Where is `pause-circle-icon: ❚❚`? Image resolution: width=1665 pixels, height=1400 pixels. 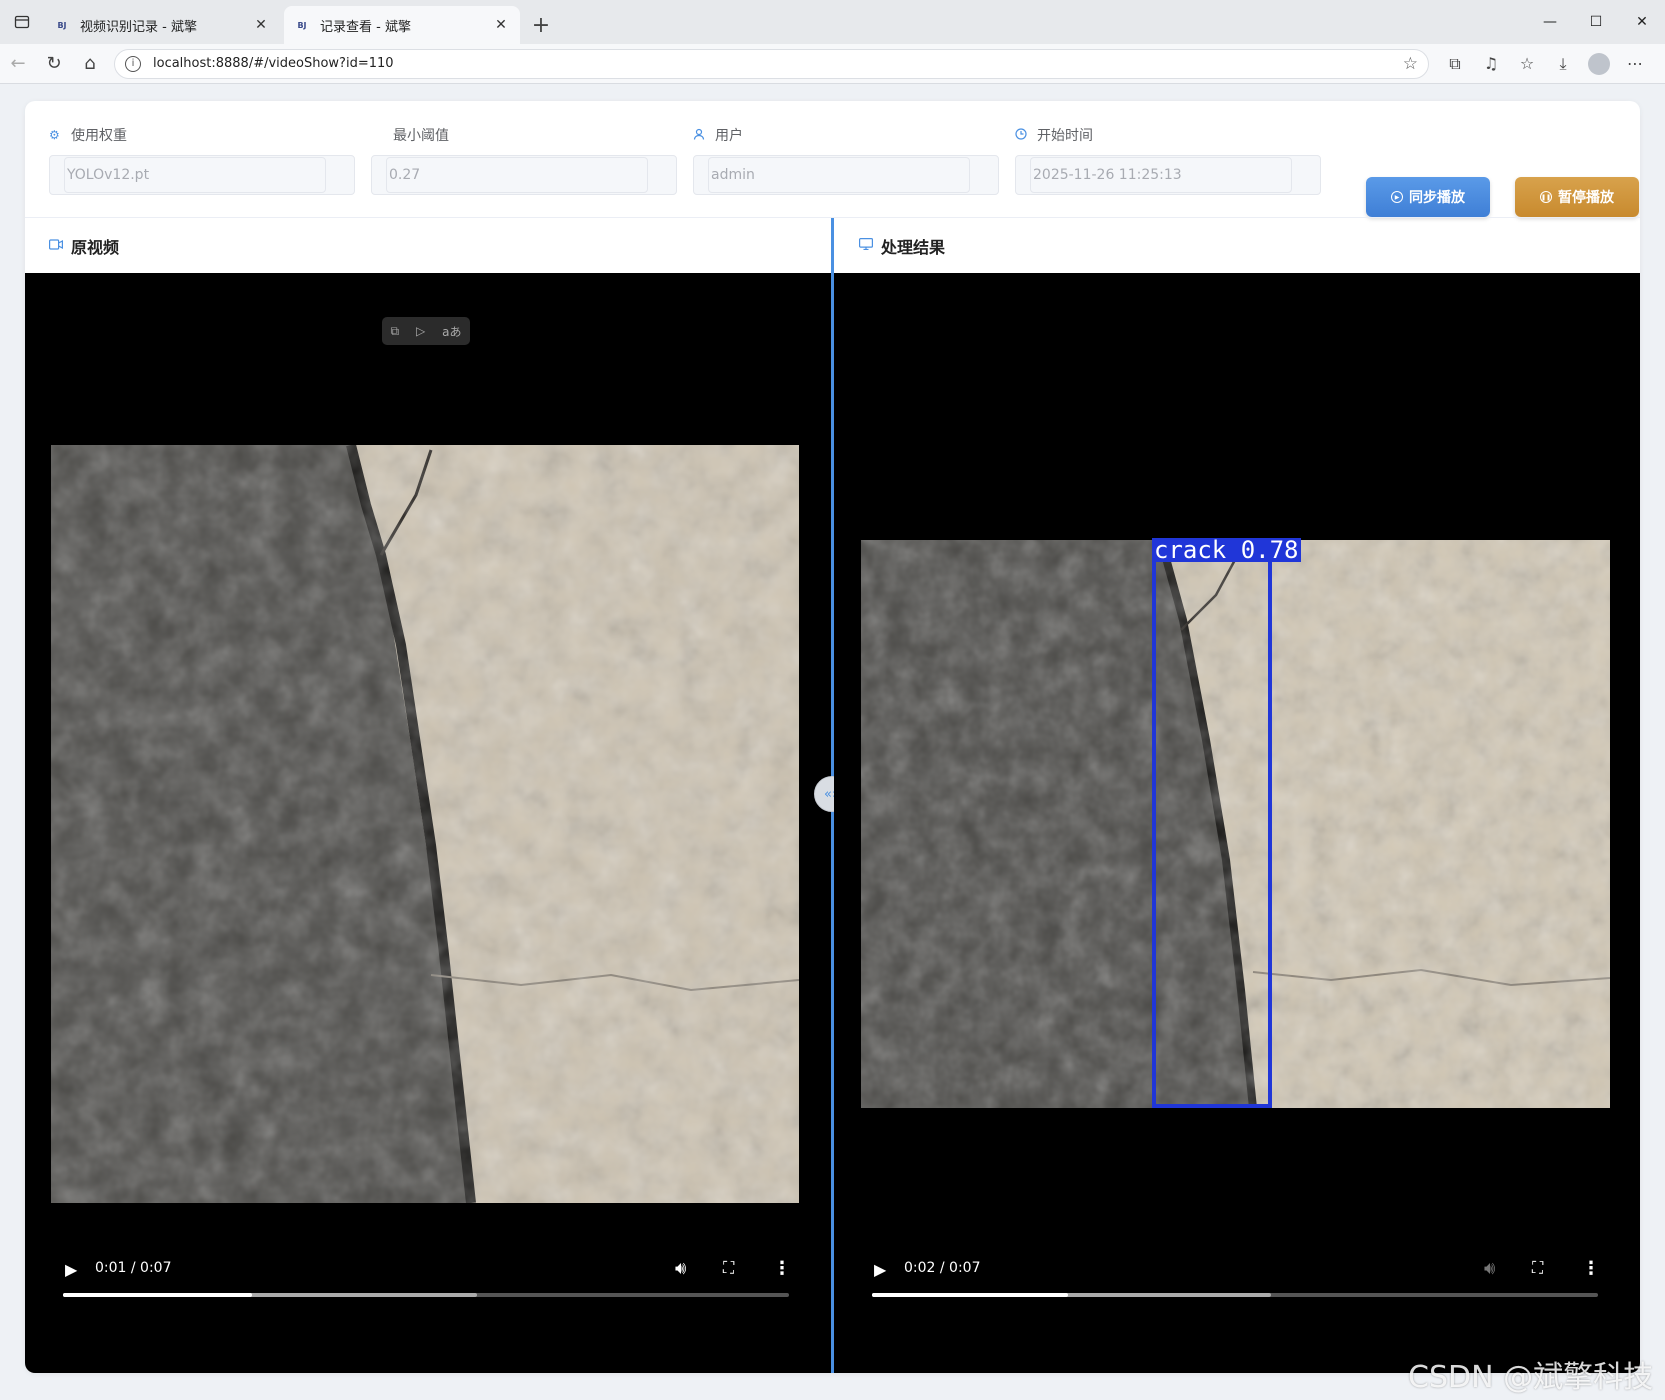
pause-circle-icon: ❚❚ is located at coordinates (1546, 197).